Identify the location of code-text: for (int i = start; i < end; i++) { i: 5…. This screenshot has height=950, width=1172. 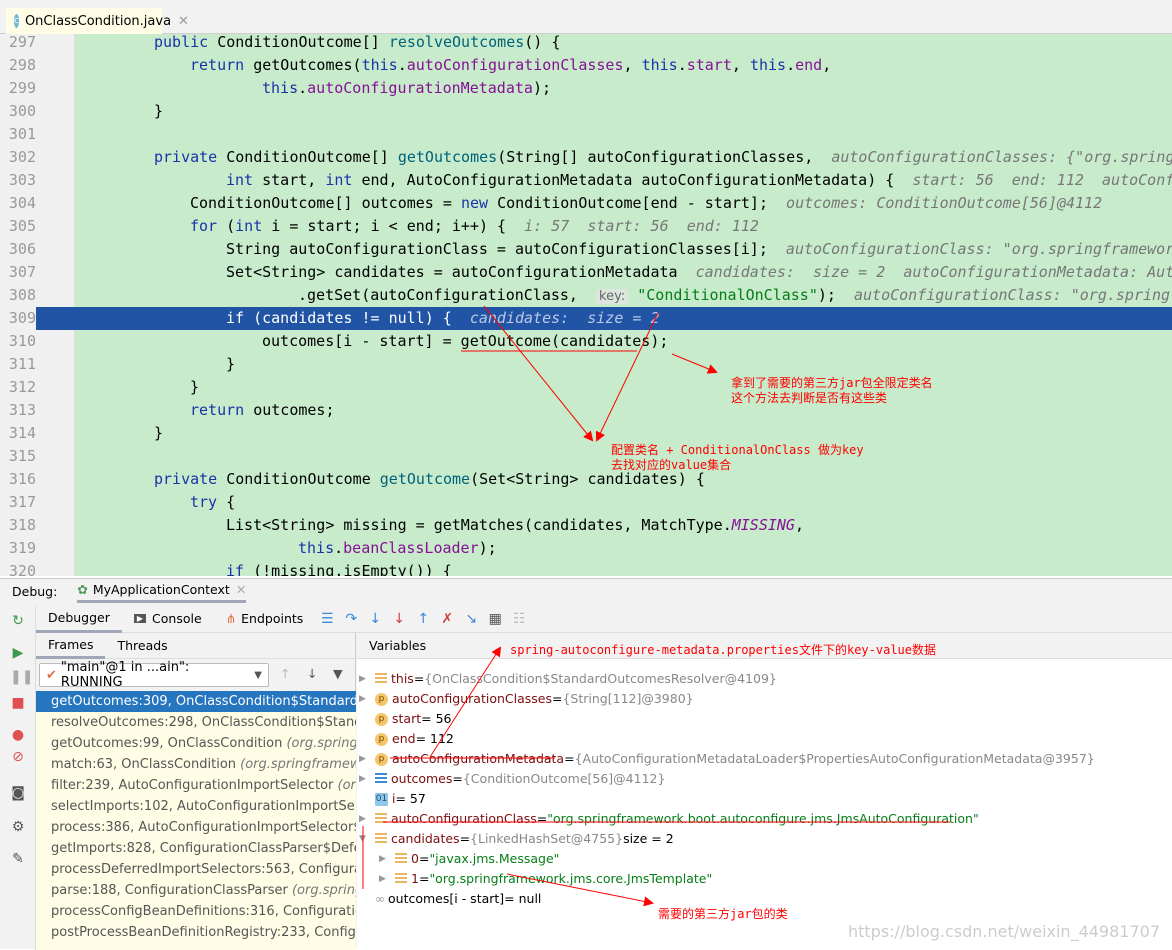
(474, 226).